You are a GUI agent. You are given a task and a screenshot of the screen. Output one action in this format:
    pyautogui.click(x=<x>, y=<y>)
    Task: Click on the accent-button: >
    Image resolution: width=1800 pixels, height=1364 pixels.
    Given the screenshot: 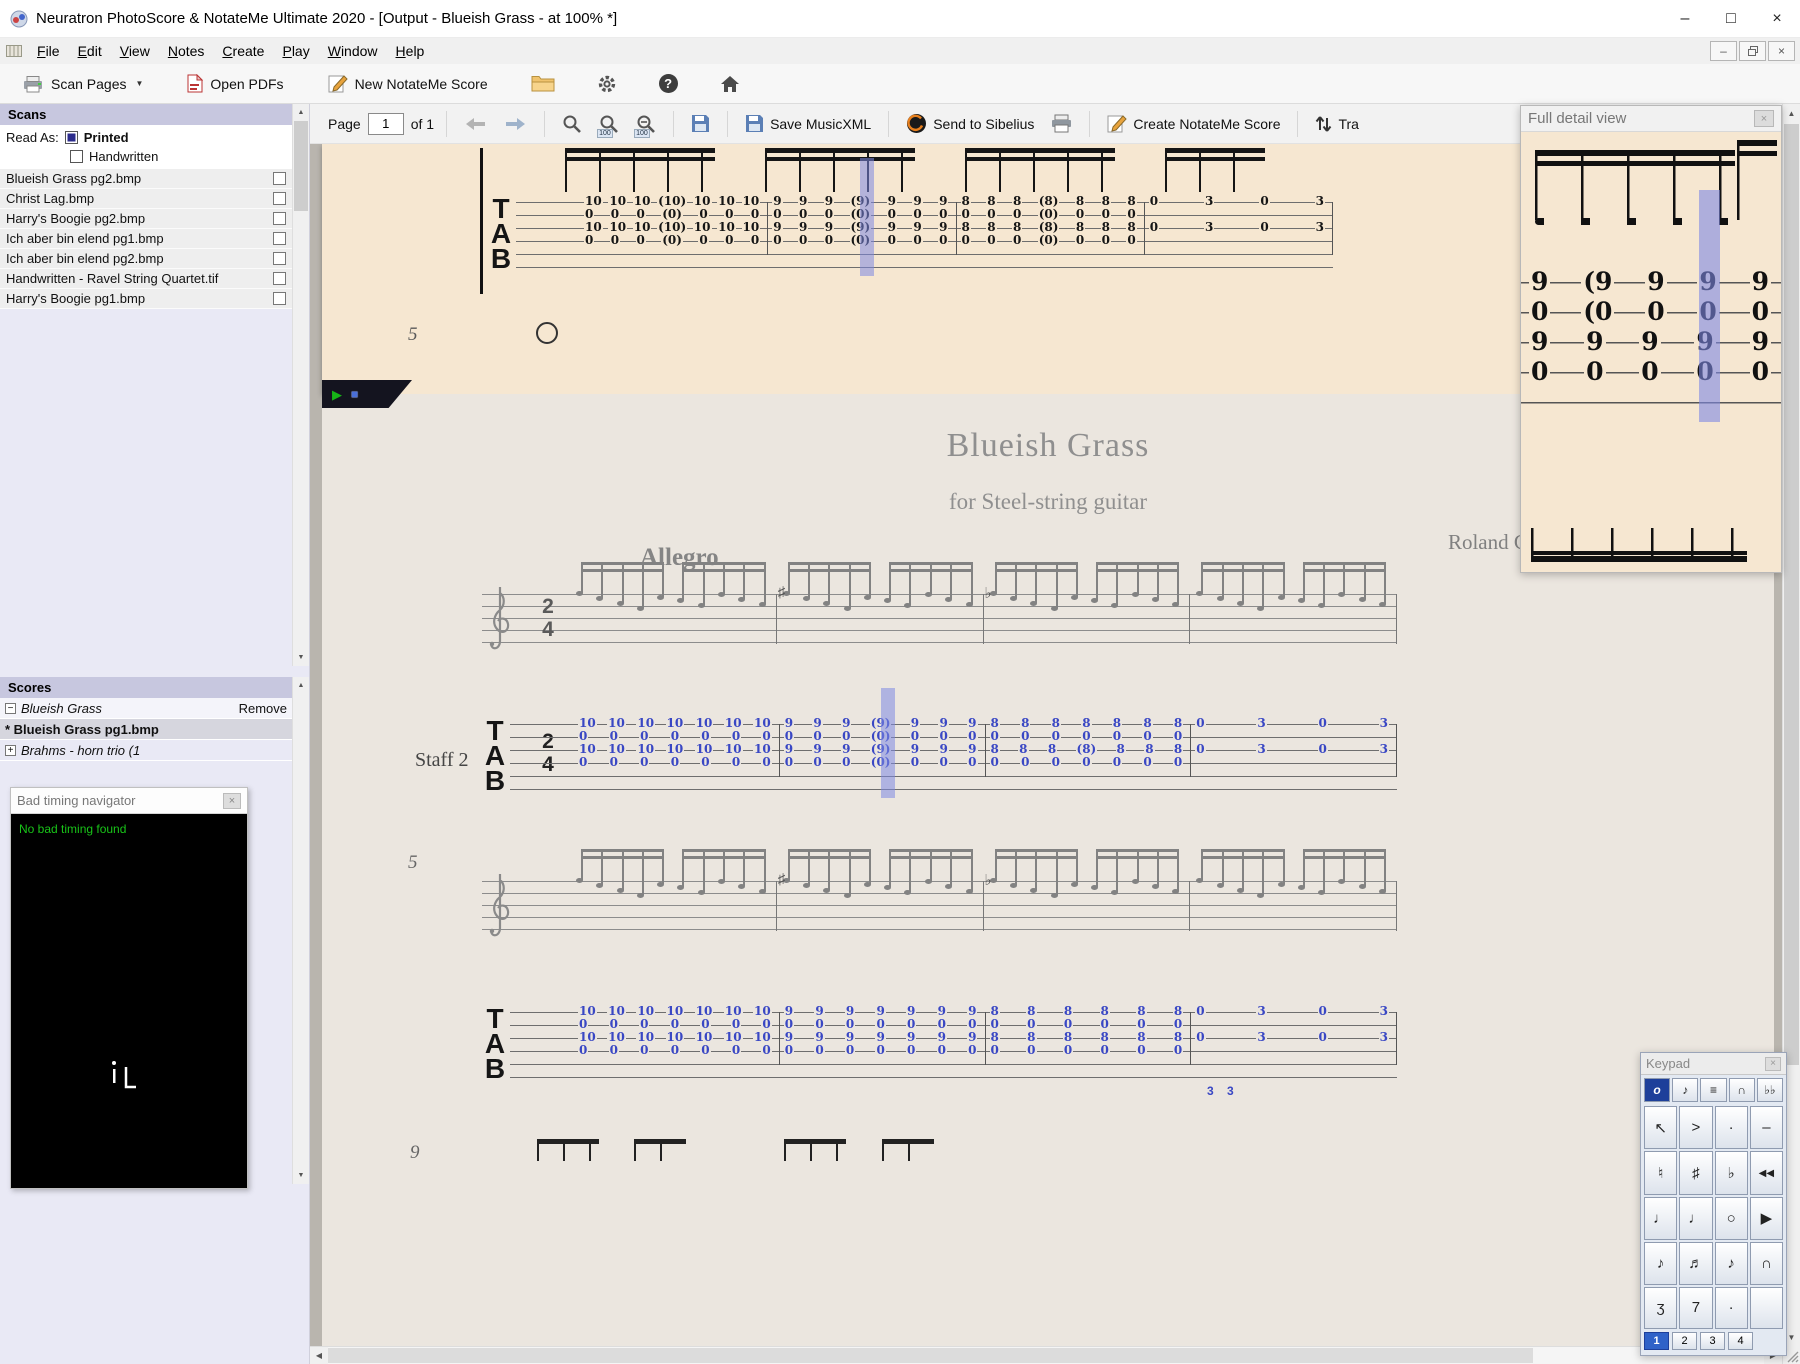 What is the action you would take?
    pyautogui.click(x=1696, y=1128)
    